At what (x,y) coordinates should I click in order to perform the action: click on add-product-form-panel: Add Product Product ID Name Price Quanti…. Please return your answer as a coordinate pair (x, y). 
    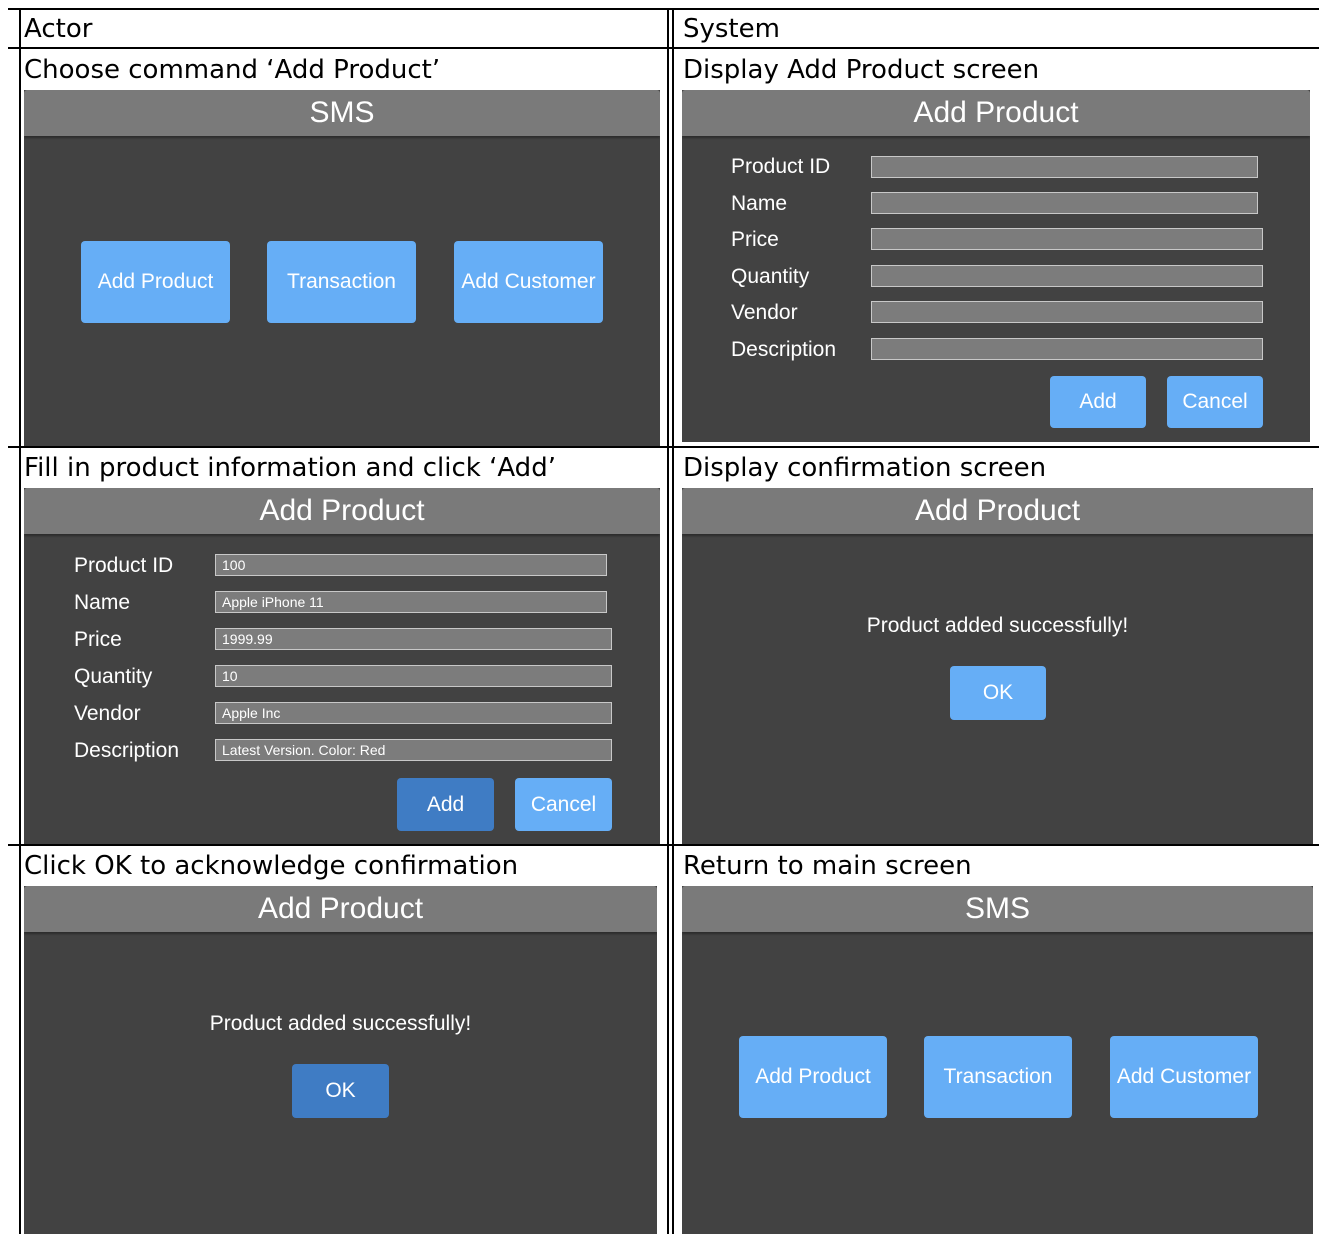
    Looking at the image, I should click on (996, 266).